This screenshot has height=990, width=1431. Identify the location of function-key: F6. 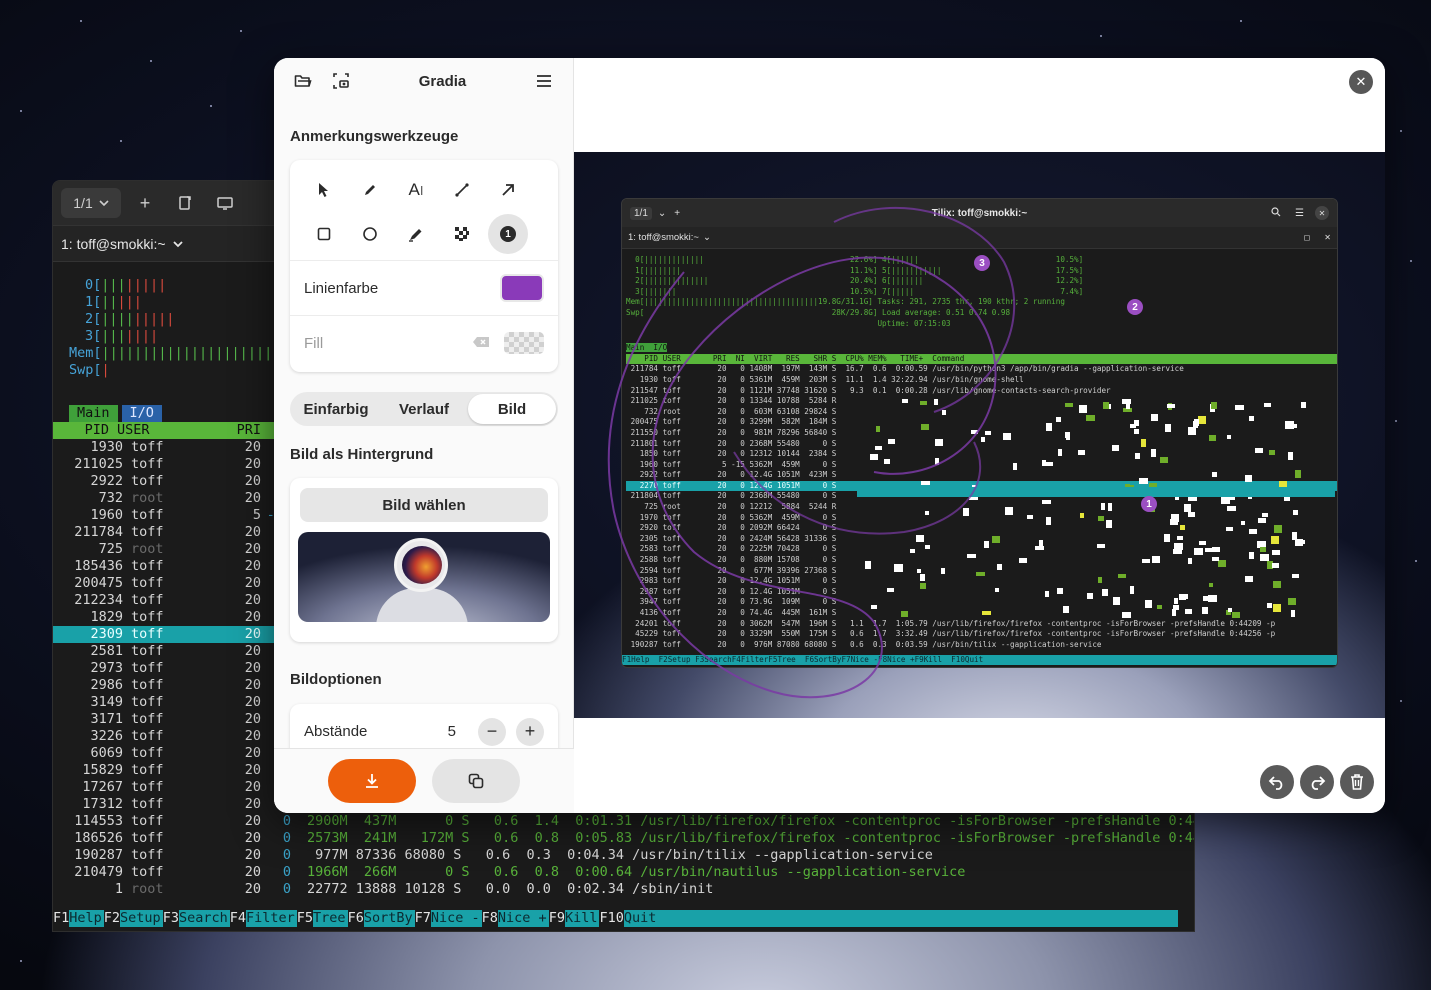
(356, 918).